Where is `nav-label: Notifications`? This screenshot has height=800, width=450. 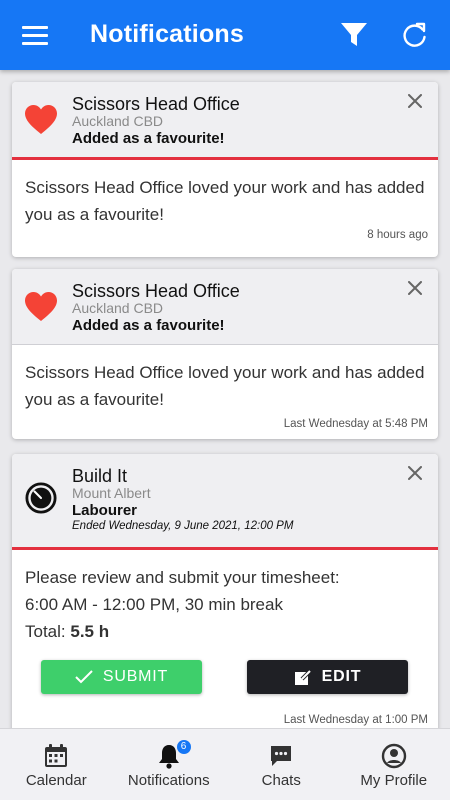
nav-label: Notifications is located at coordinates (168, 780).